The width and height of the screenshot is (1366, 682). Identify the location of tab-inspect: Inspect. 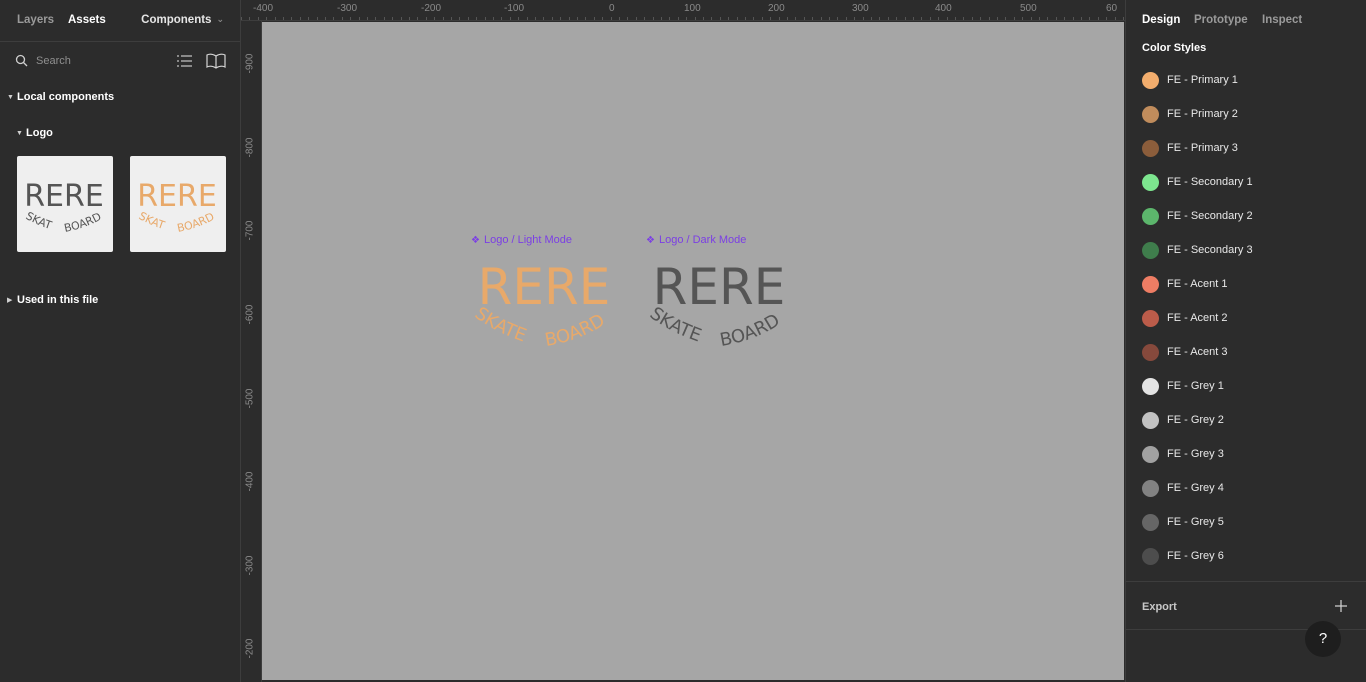
(1282, 20).